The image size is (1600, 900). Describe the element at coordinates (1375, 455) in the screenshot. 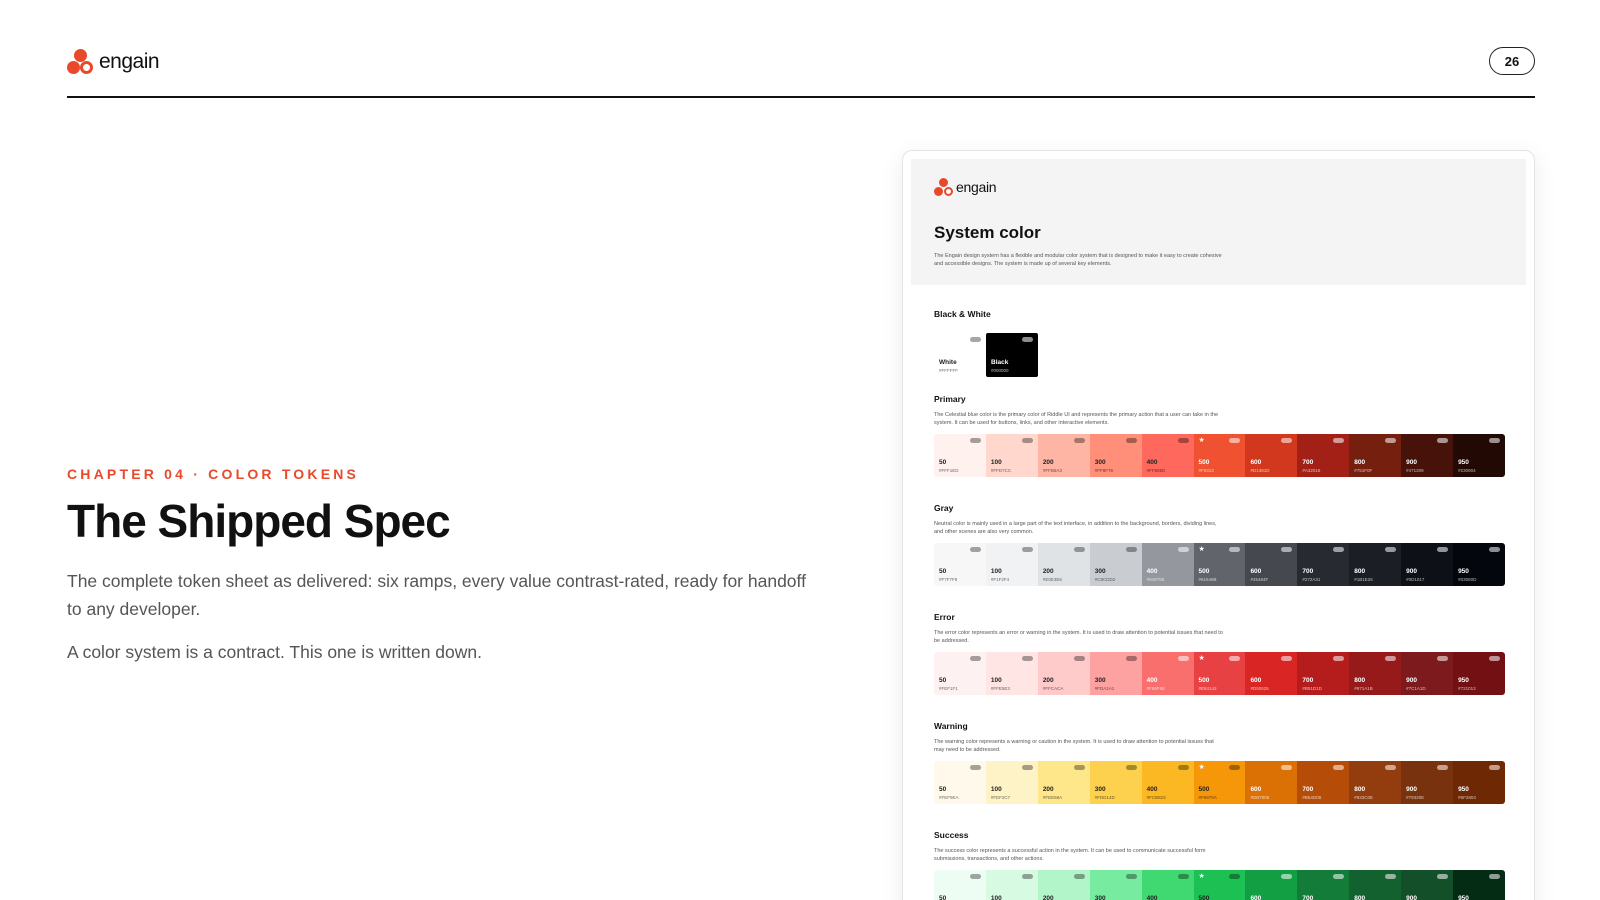

I see `swatch-primary-800: 800 #751F0F` at that location.